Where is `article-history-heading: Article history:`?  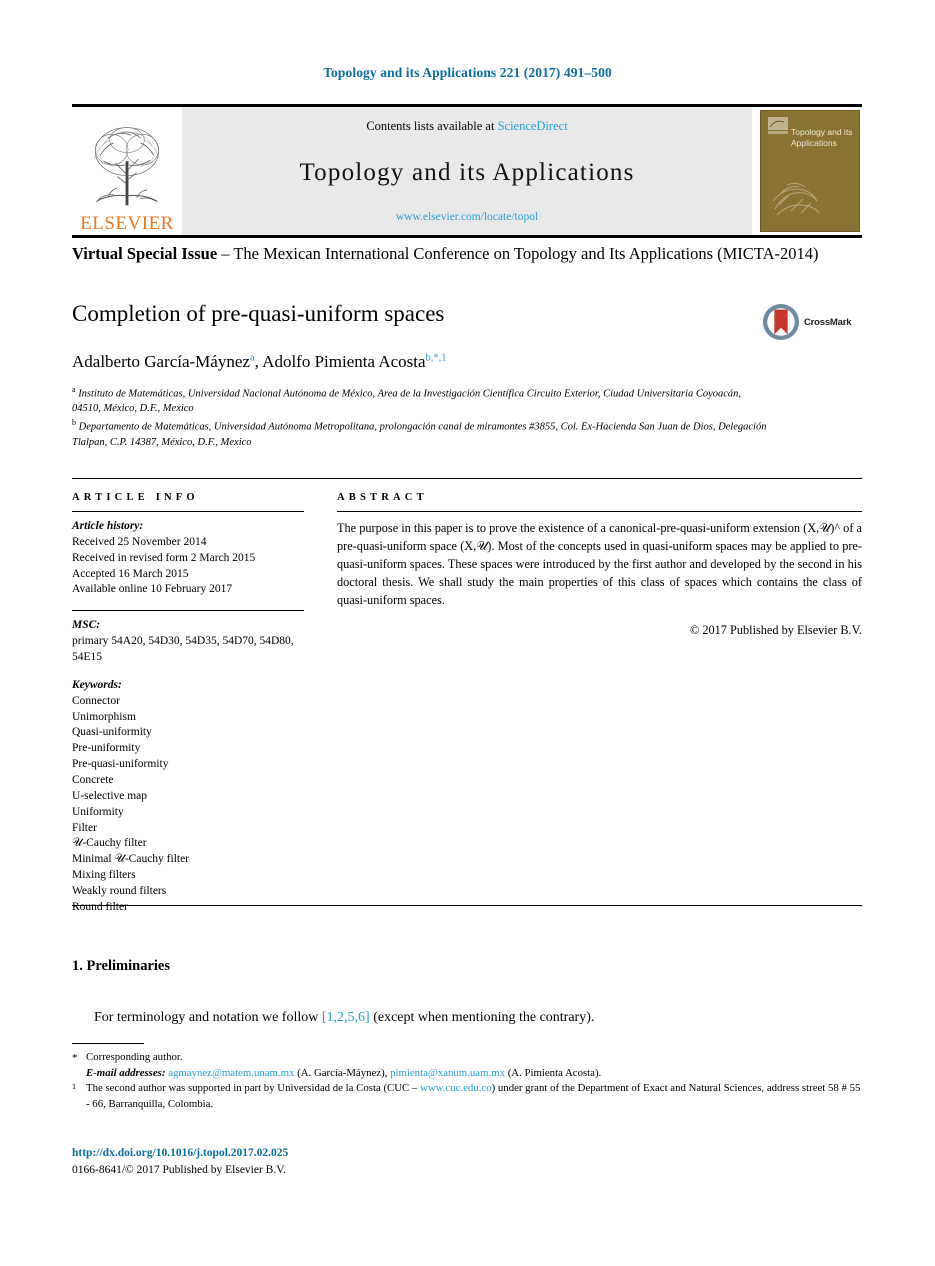
article-history-heading: Article history: is located at coordinates (108, 526).